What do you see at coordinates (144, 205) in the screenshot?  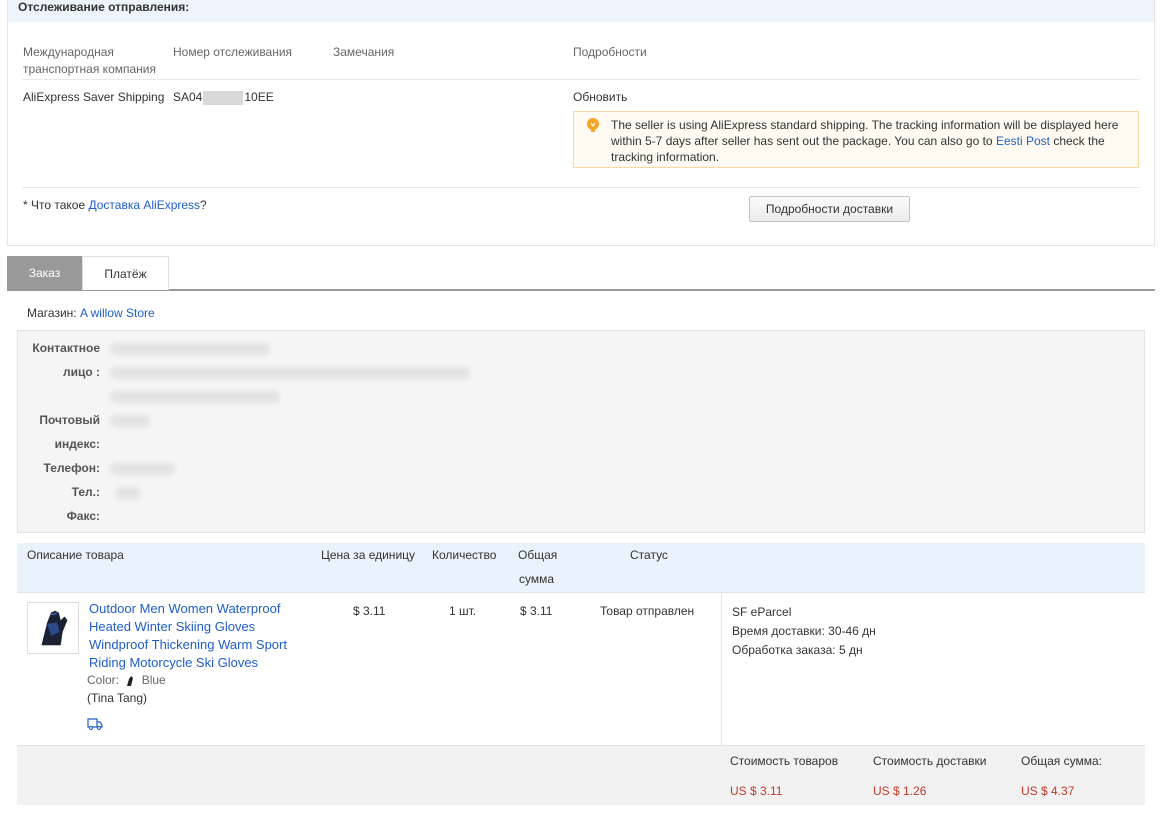 I see `aliexpress-shipping-link: Доставка AliExpress` at bounding box center [144, 205].